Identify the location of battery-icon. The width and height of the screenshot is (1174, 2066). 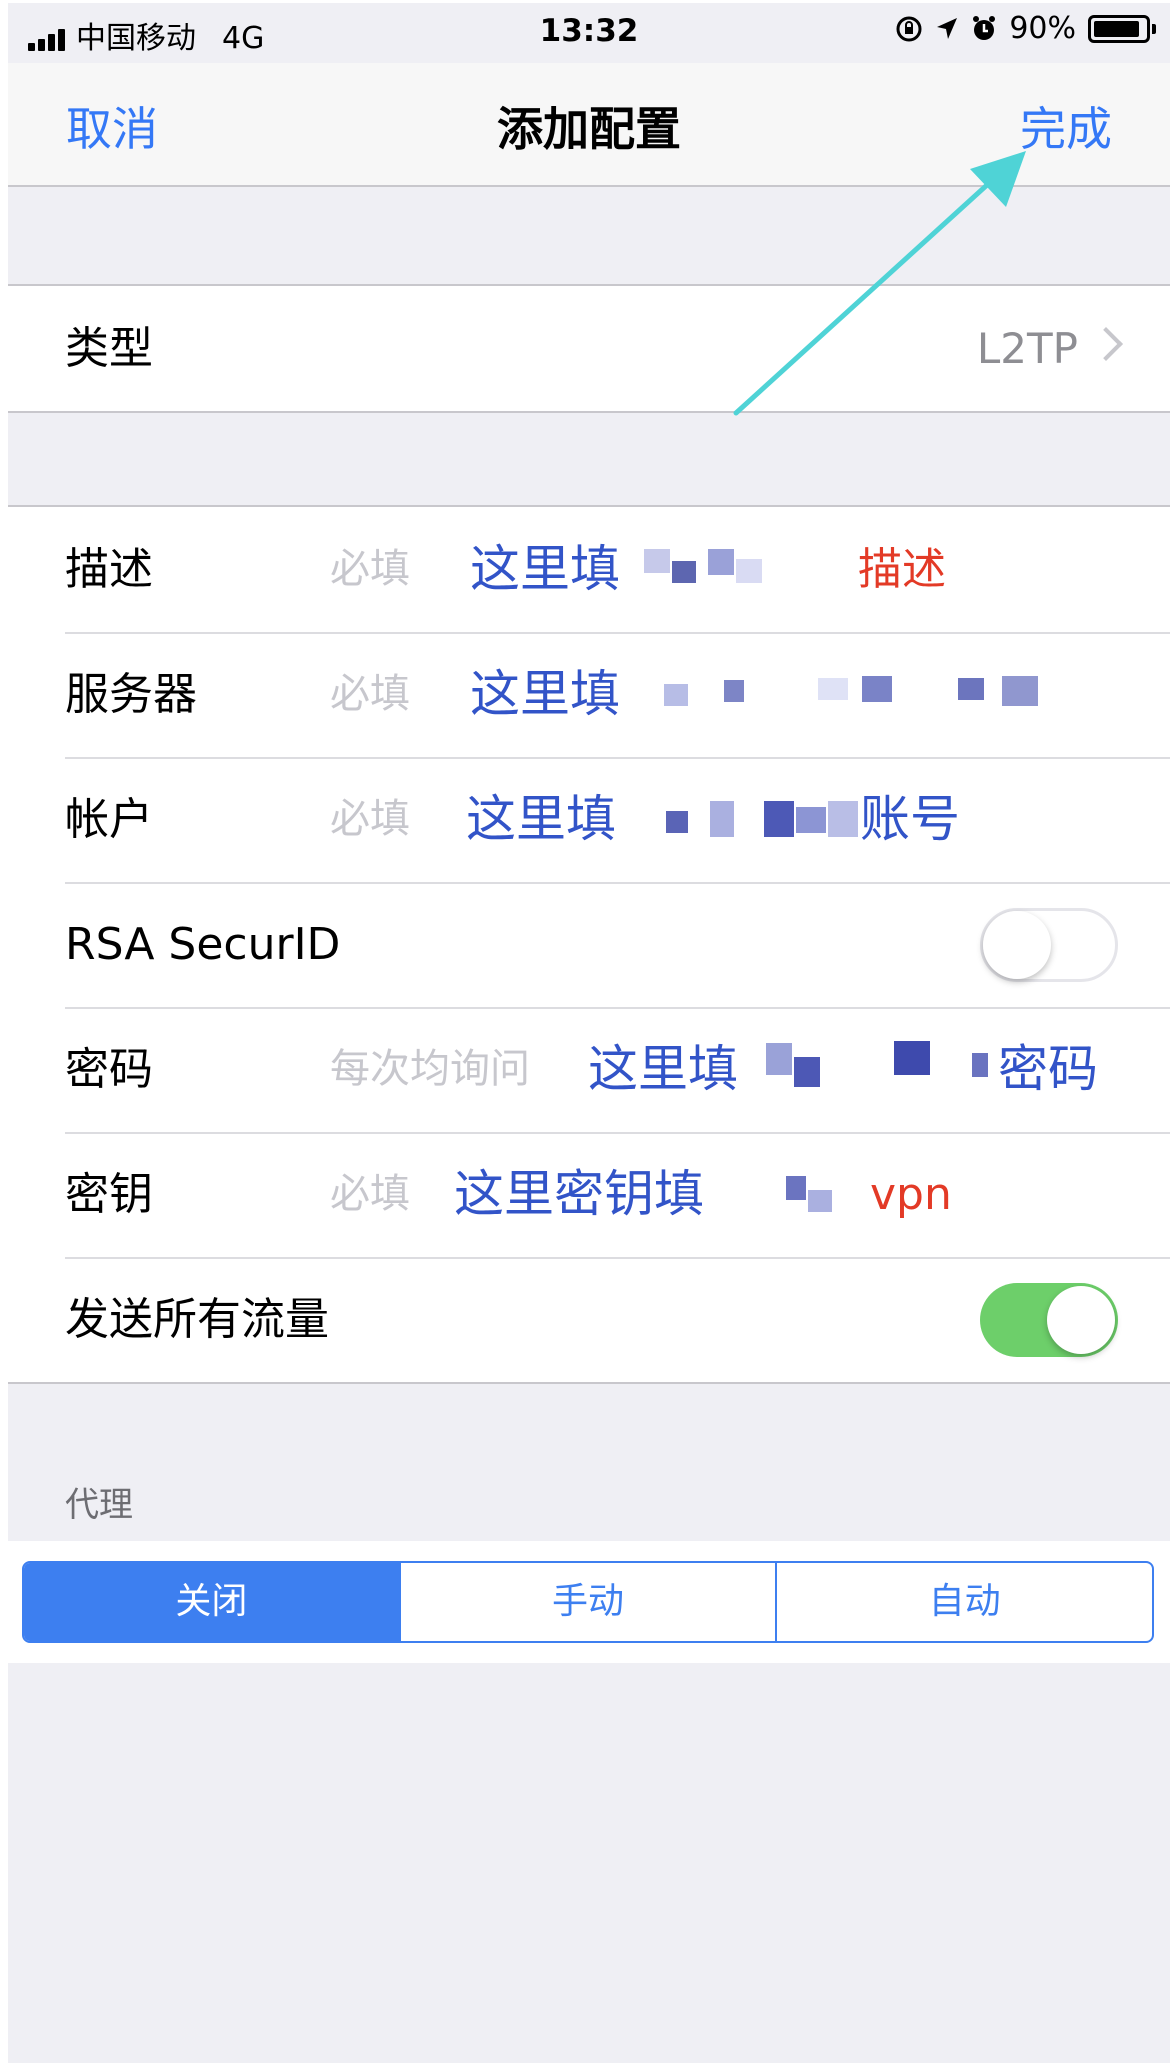
(1119, 28).